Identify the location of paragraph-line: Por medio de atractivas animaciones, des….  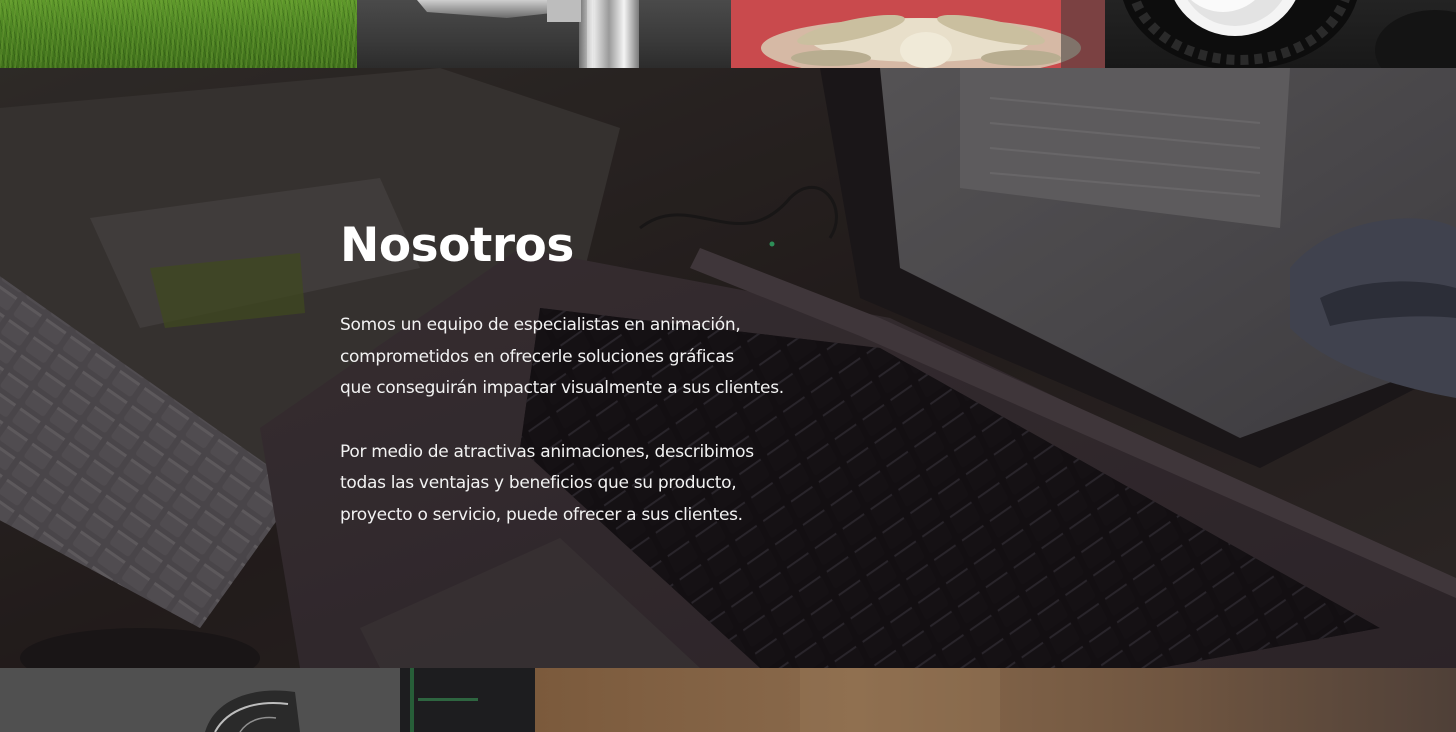
(547, 451).